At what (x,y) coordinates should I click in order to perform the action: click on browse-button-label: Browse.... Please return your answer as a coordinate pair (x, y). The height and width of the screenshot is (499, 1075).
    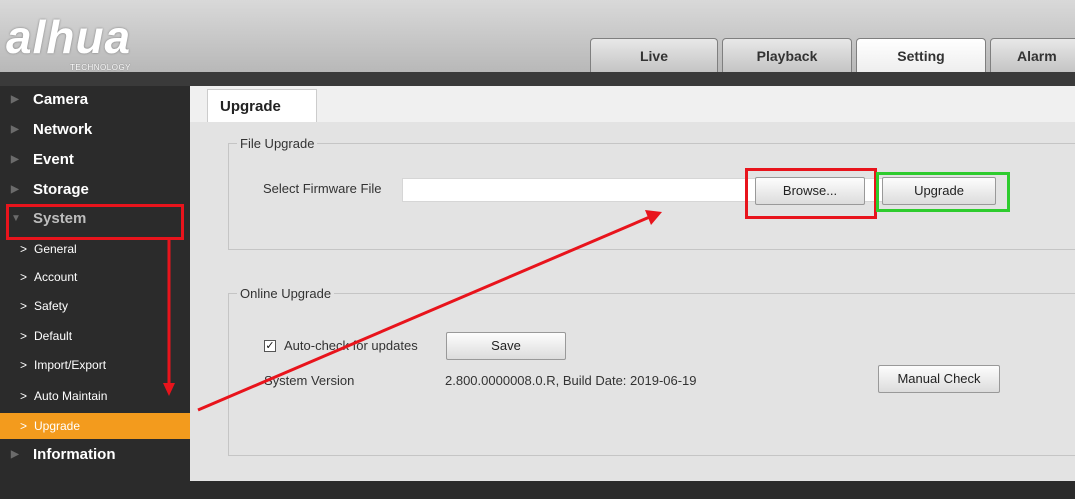
    Looking at the image, I should click on (810, 190).